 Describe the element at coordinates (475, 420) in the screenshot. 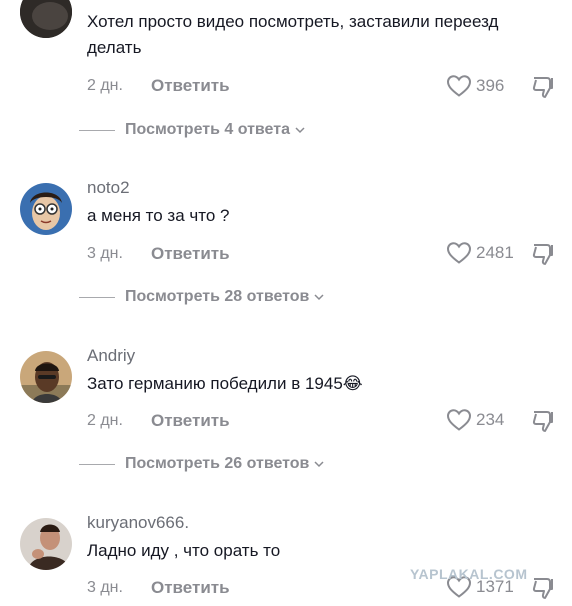

I see `like-button: 234` at that location.